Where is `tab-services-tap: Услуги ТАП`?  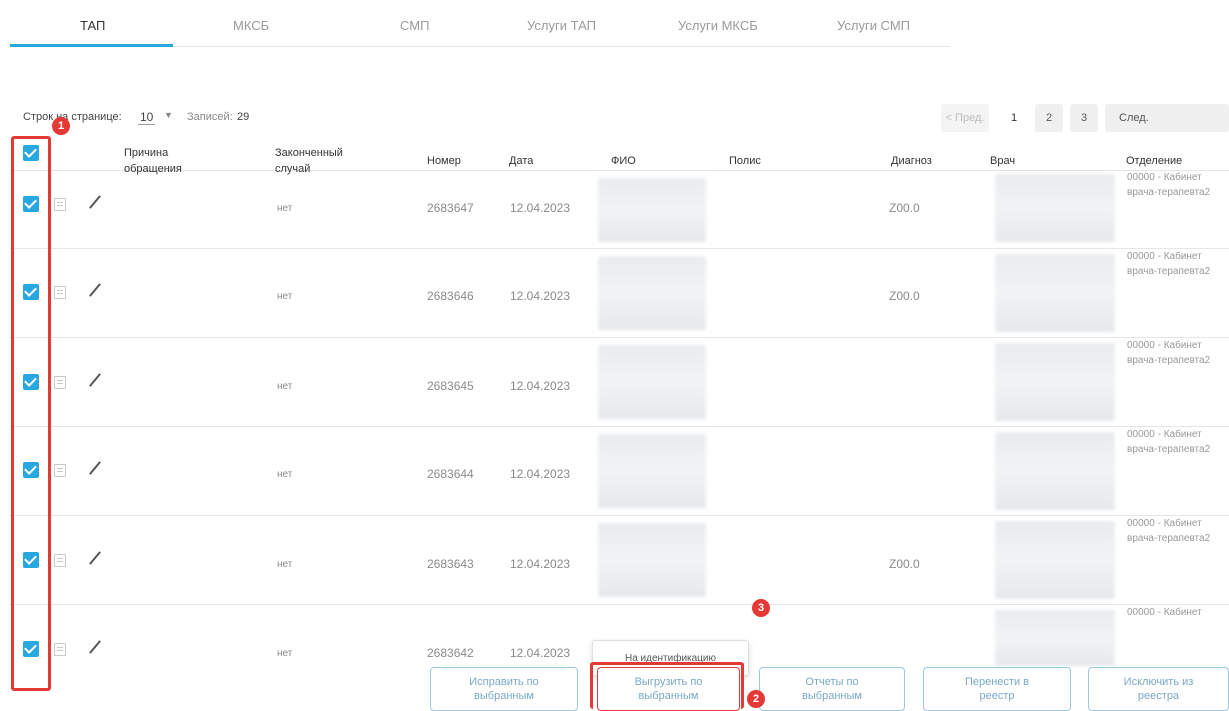
tab-services-tap: Услуги ТАП is located at coordinates (561, 25).